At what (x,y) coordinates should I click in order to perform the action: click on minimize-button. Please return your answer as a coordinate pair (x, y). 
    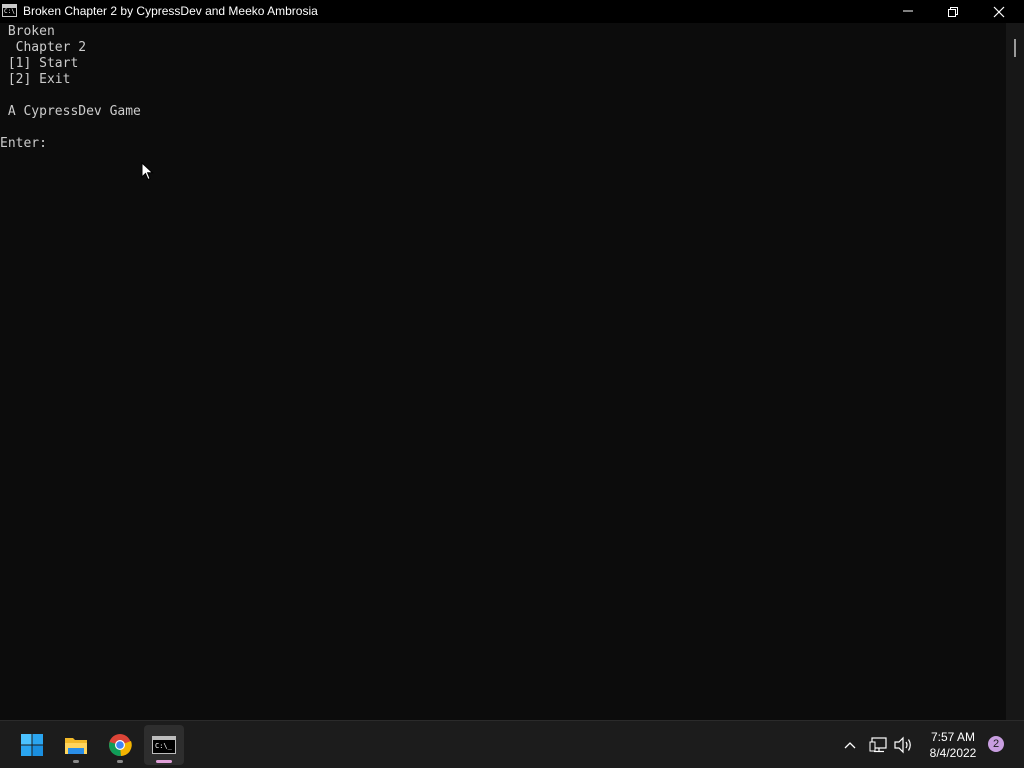
    Looking at the image, I should click on (908, 11).